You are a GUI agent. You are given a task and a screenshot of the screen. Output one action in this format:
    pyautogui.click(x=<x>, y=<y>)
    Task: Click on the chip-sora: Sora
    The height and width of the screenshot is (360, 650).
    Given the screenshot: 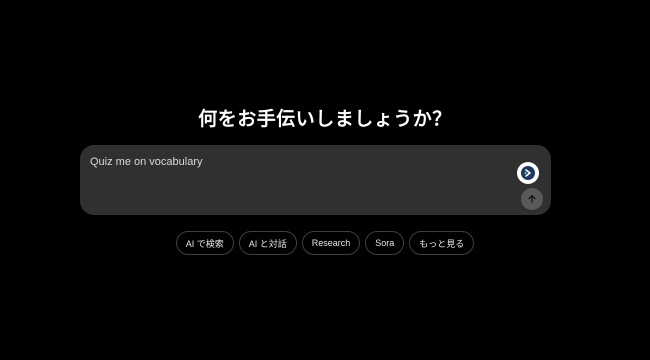 What is the action you would take?
    pyautogui.click(x=385, y=243)
    